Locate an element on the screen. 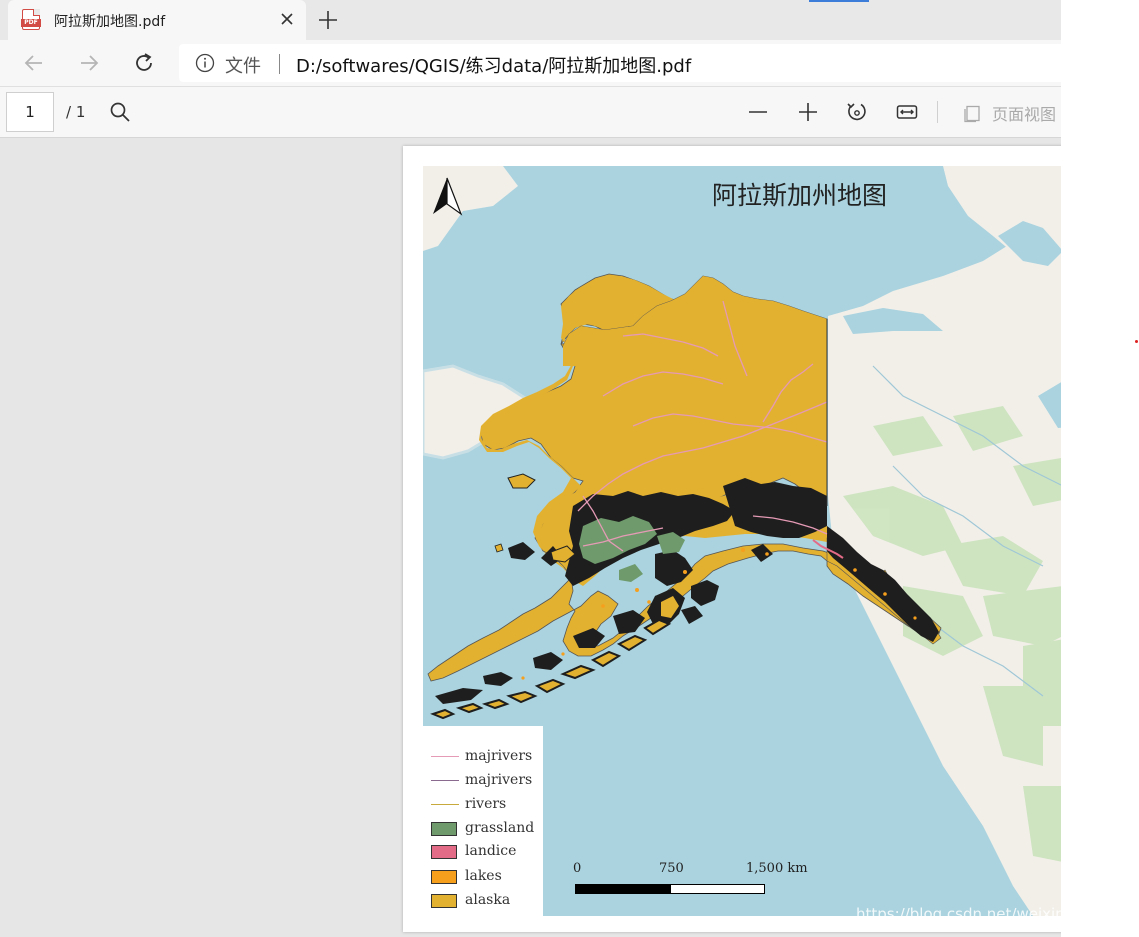  legend-item: grassland is located at coordinates (487, 829).